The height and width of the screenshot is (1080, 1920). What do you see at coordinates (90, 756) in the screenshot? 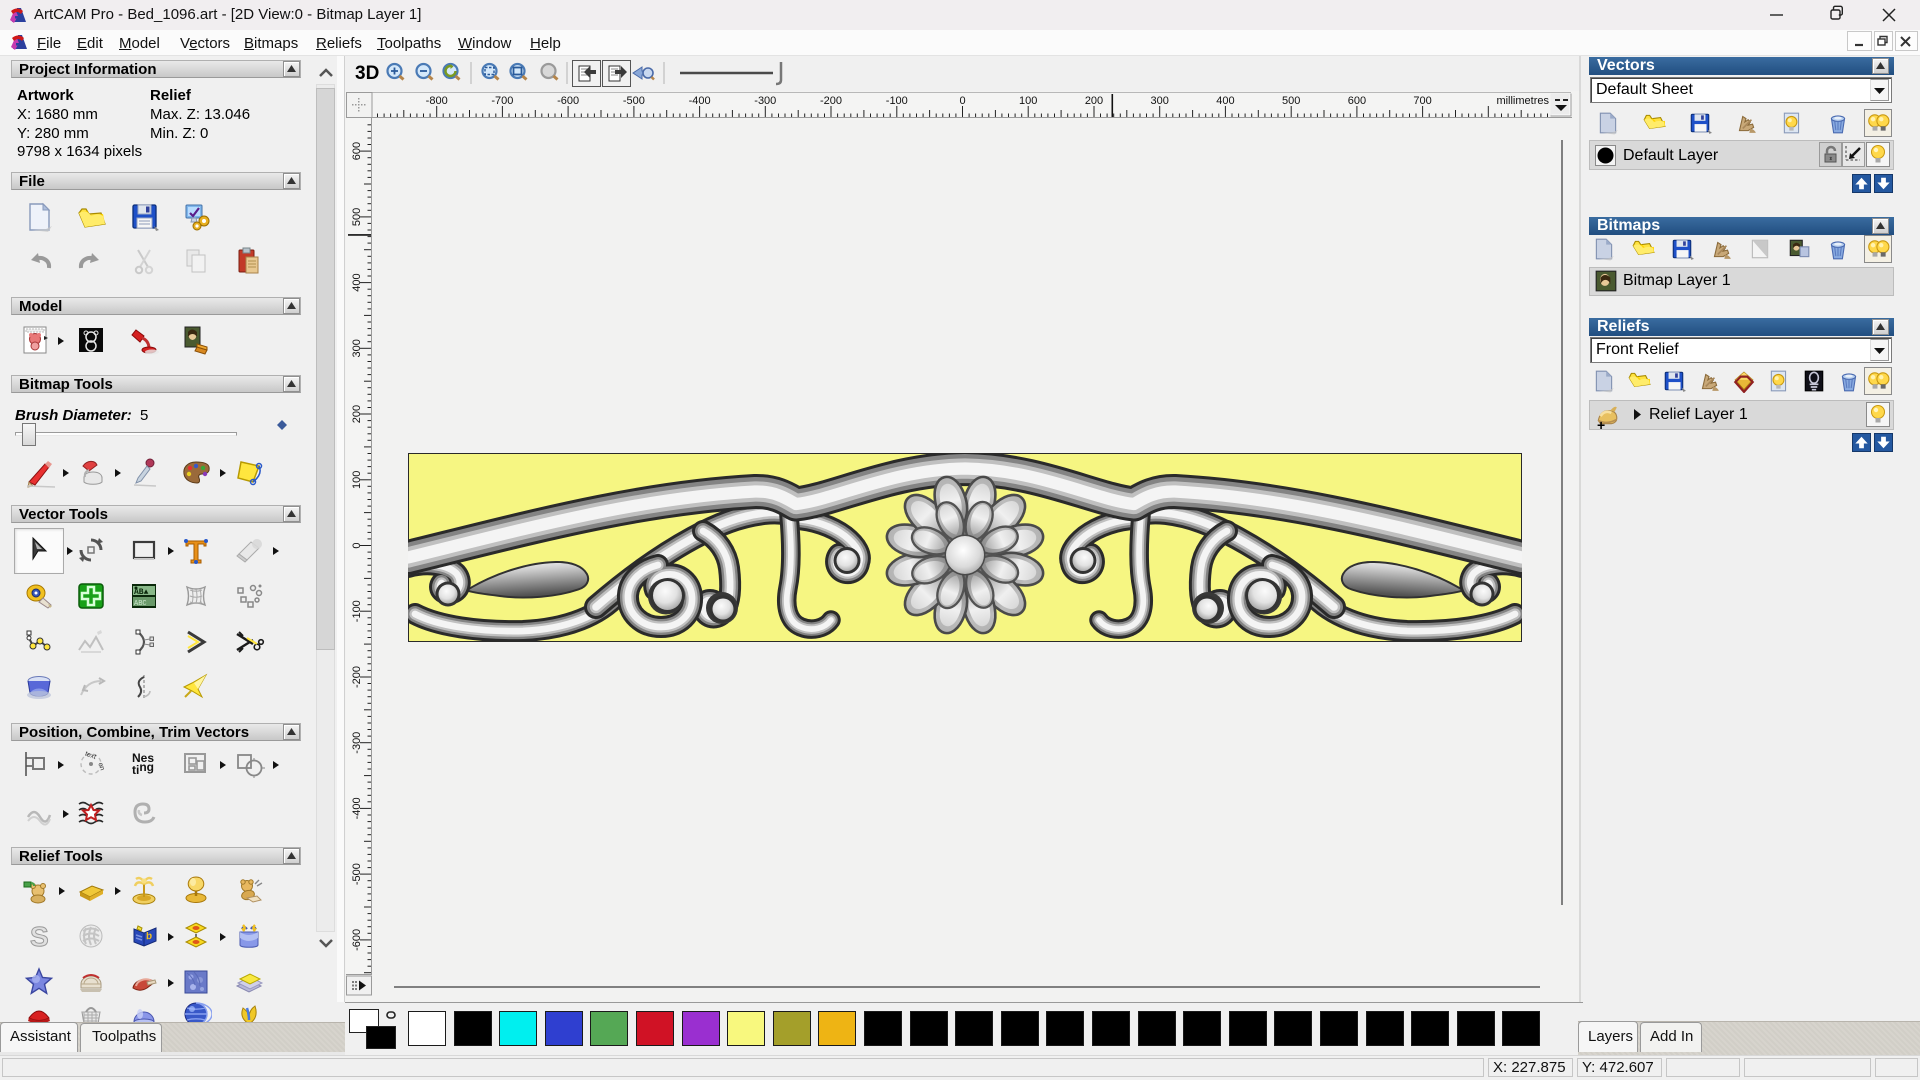
I see `svg-text: text` at bounding box center [90, 756].